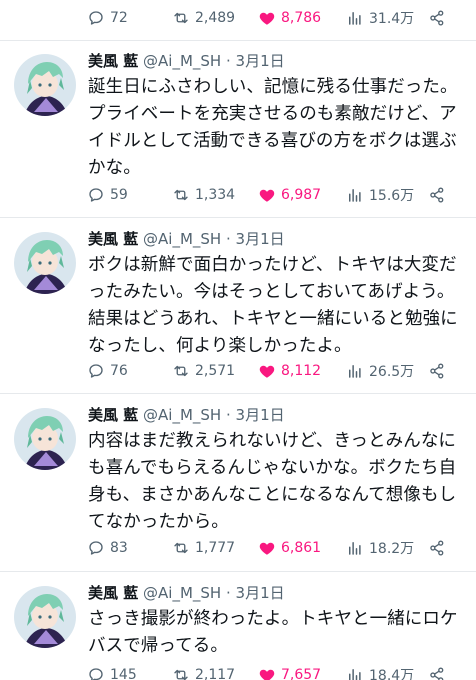 The image size is (476, 680). Describe the element at coordinates (392, 19) in the screenshot. I see `views-count: 31.4万` at that location.